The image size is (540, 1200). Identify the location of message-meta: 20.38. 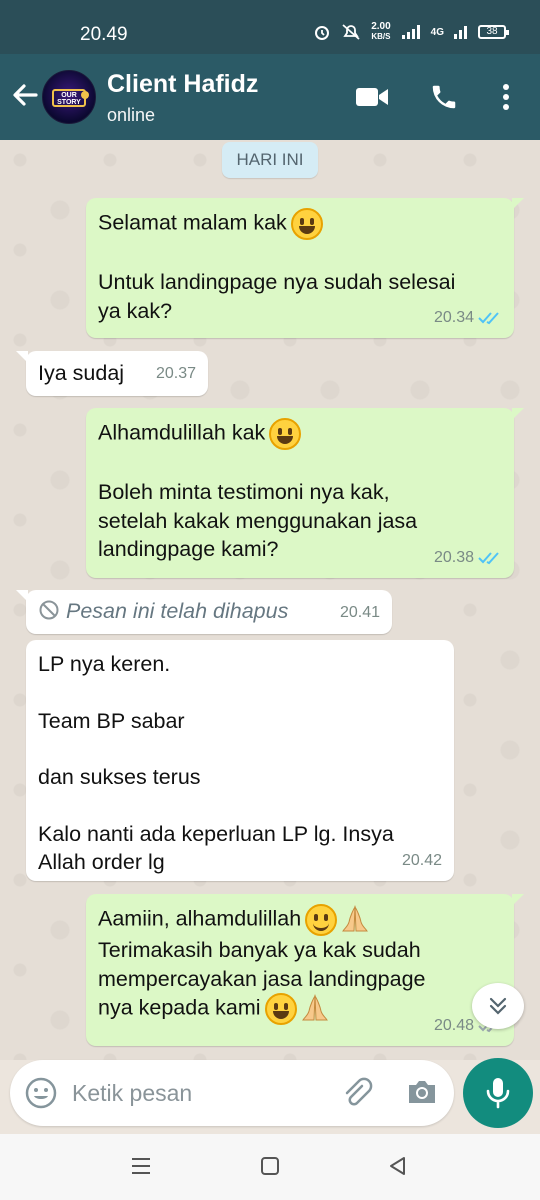
(468, 558).